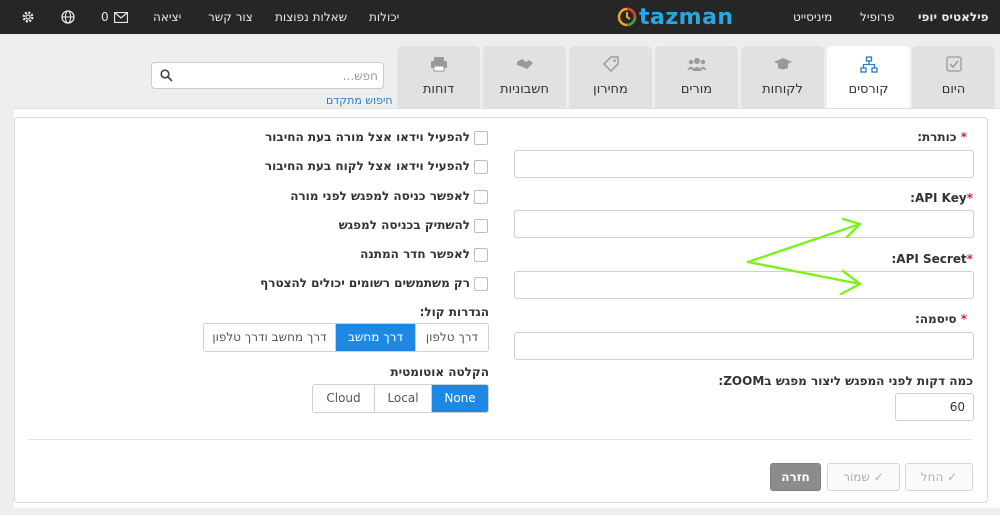 This screenshot has width=1000, height=515. I want to click on audio-options-group: דרך מחשב ודרך טלפון דרך מחשב דרך טלפון, so click(346, 337).